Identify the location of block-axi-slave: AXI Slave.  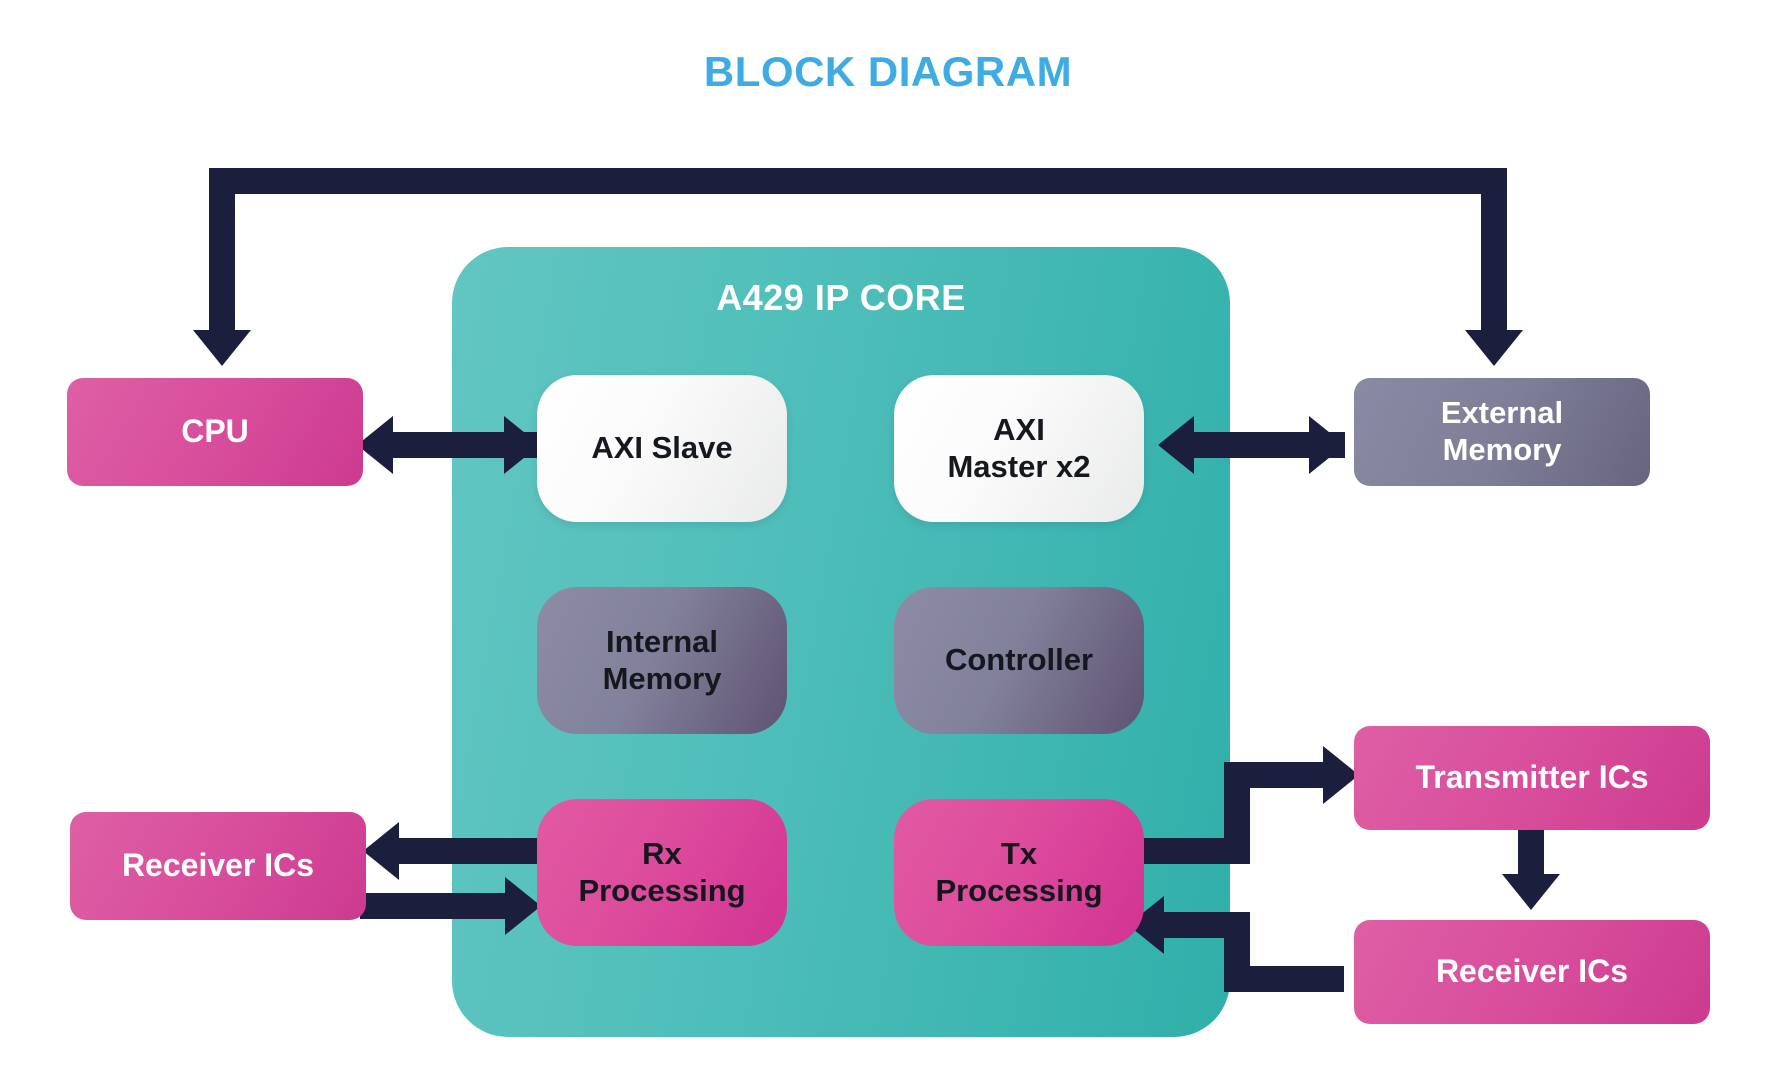
(662, 448).